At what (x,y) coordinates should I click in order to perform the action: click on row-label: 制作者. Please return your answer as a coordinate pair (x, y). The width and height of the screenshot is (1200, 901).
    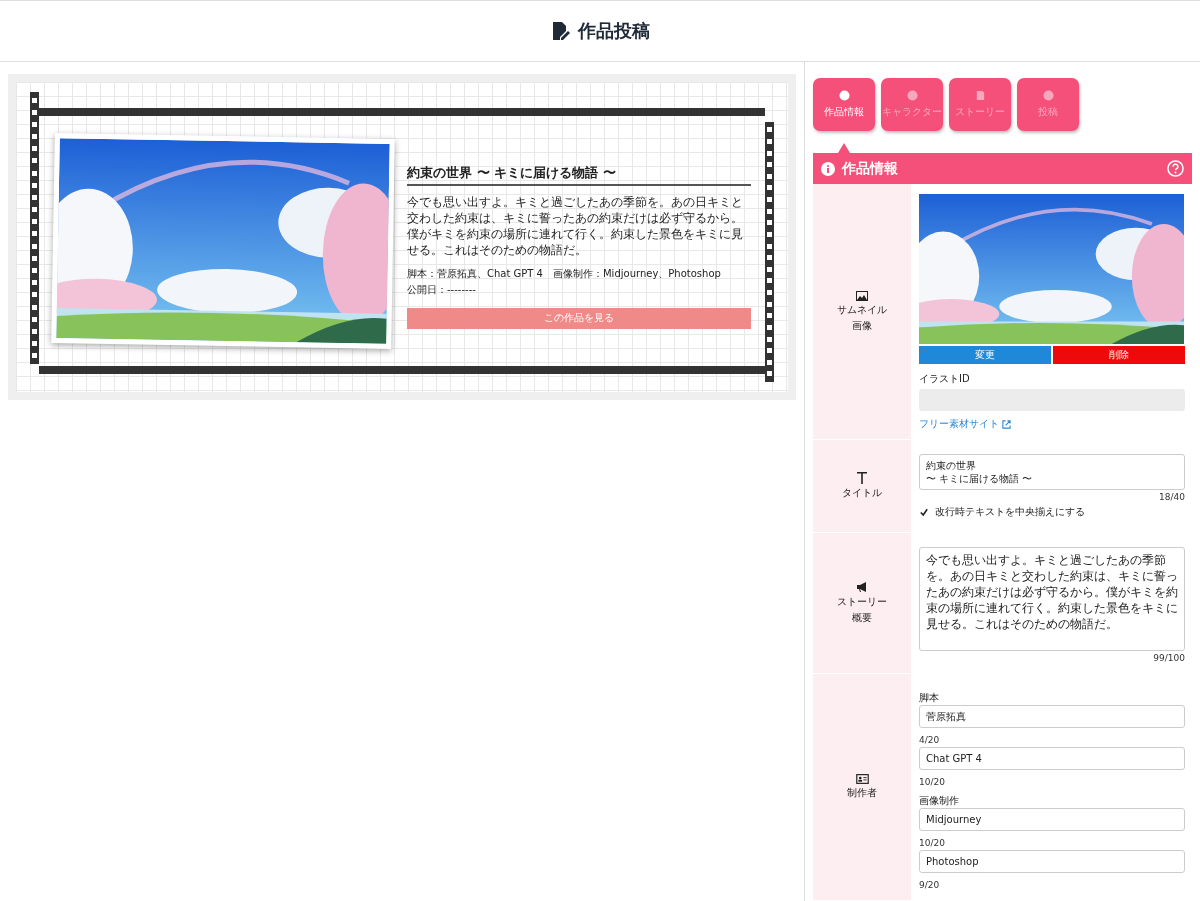
    Looking at the image, I should click on (862, 793).